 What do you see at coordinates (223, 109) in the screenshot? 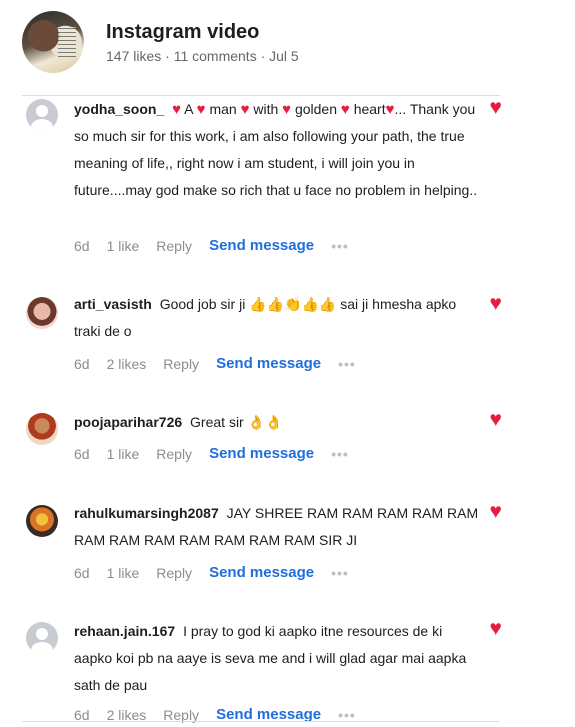
I see `comment-text-part: man` at bounding box center [223, 109].